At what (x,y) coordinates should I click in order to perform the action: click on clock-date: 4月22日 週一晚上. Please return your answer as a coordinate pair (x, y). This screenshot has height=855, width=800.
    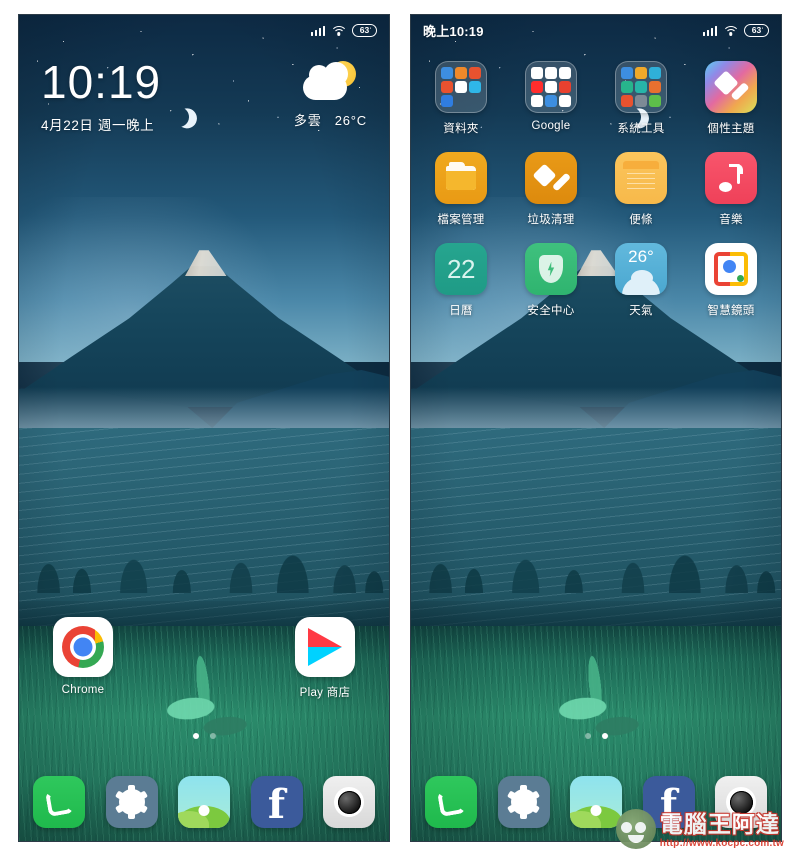
    Looking at the image, I should click on (98, 125).